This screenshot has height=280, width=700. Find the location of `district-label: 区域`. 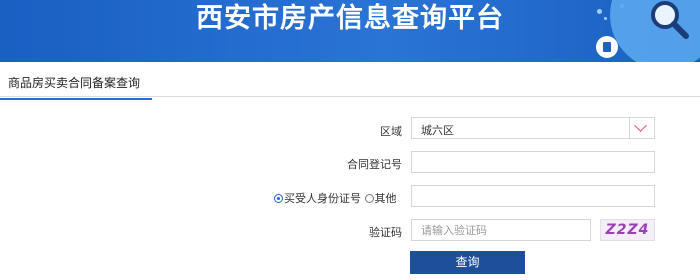

district-label: 区域 is located at coordinates (391, 131).